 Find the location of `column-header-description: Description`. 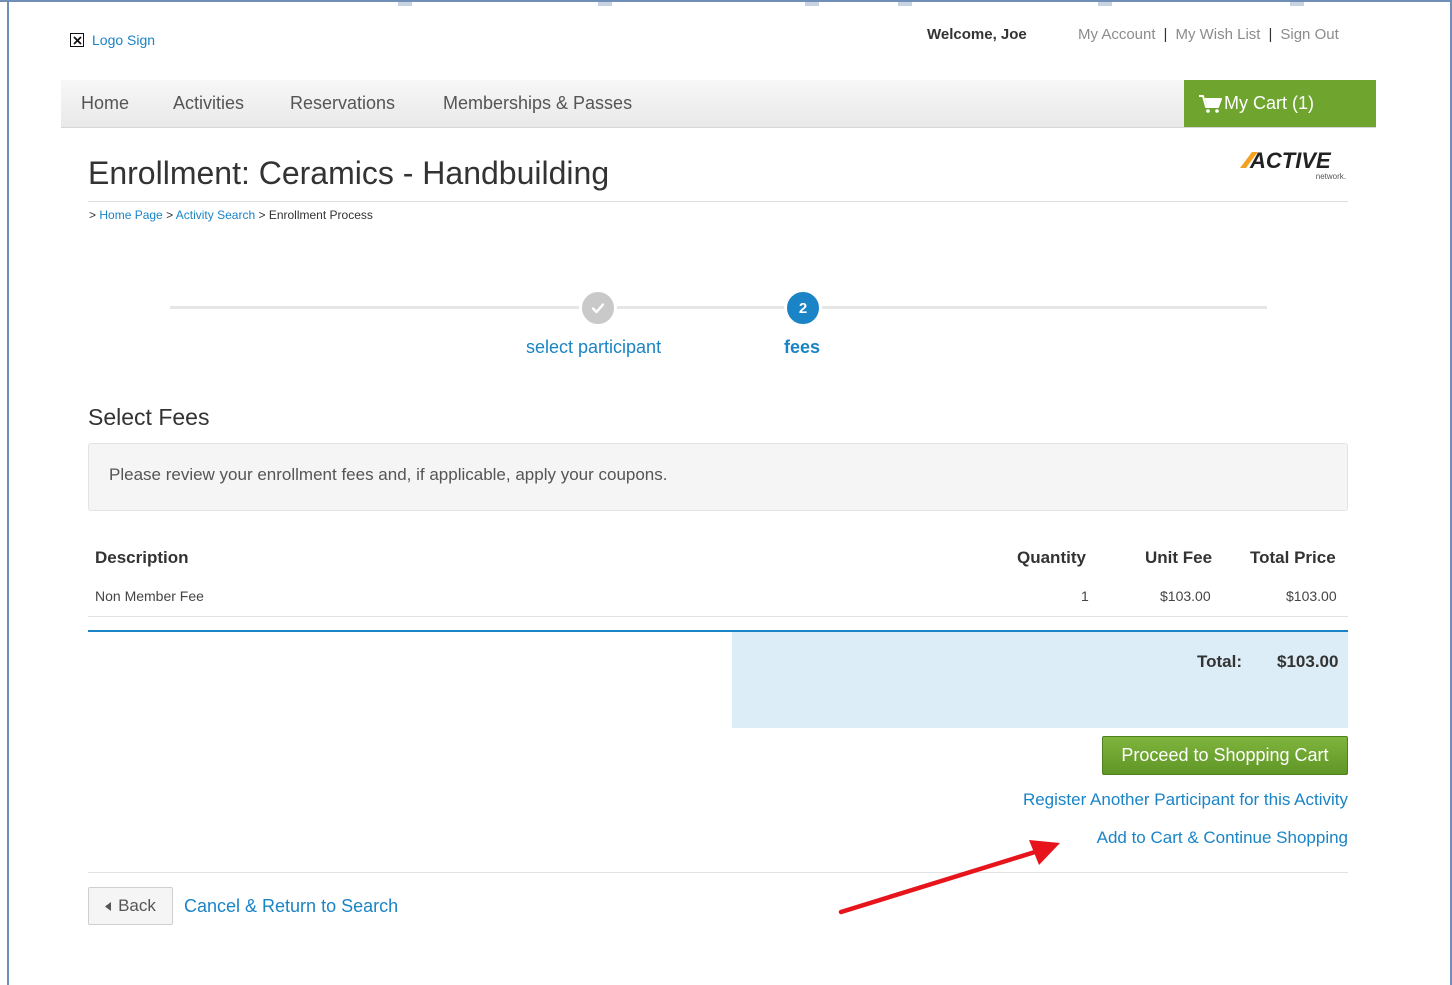

column-header-description: Description is located at coordinates (142, 557).